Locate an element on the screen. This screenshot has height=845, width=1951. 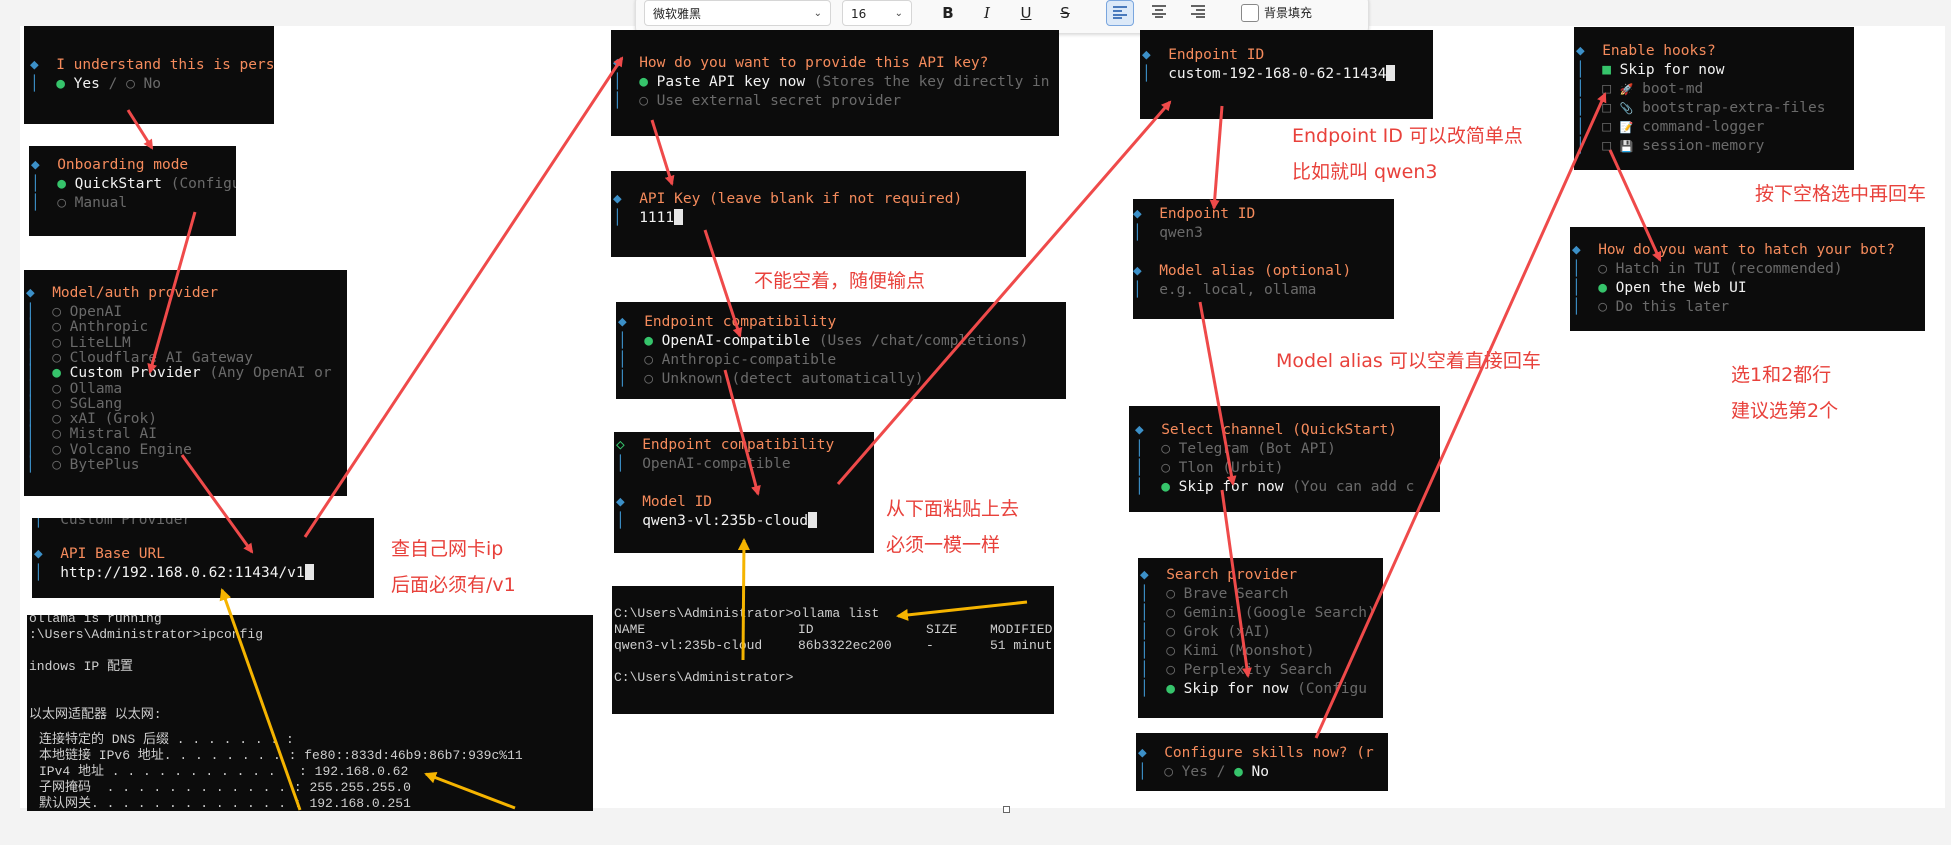
ipconfig-label: 子网掩码 . . . . . . . . . . . . : is located at coordinates (170, 787).